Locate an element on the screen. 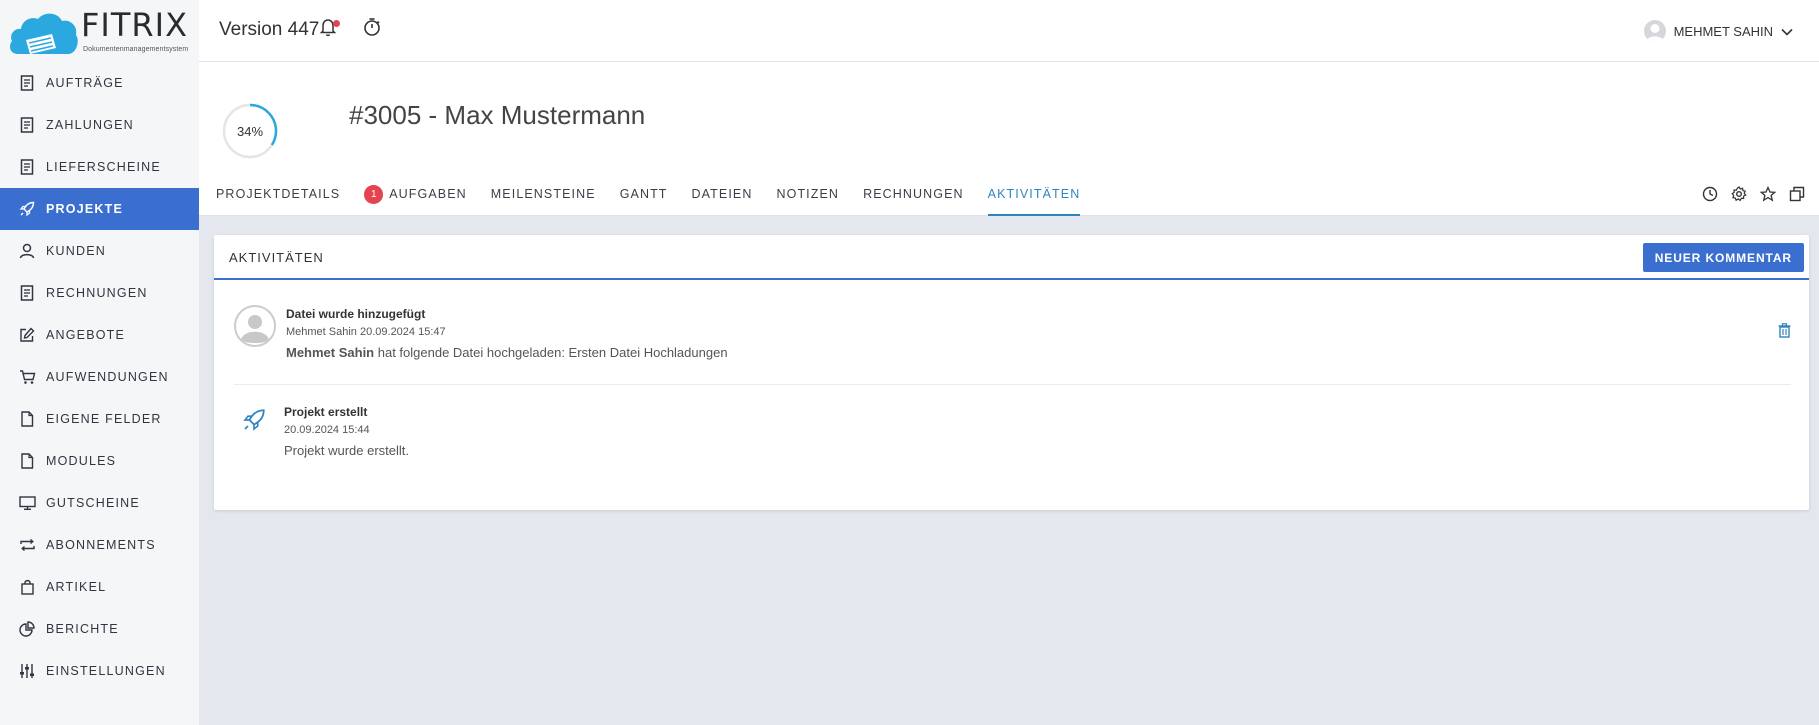 This screenshot has width=1819, height=725. sidebar-item-rechnungen: RECHNUNGEN is located at coordinates (99, 293).